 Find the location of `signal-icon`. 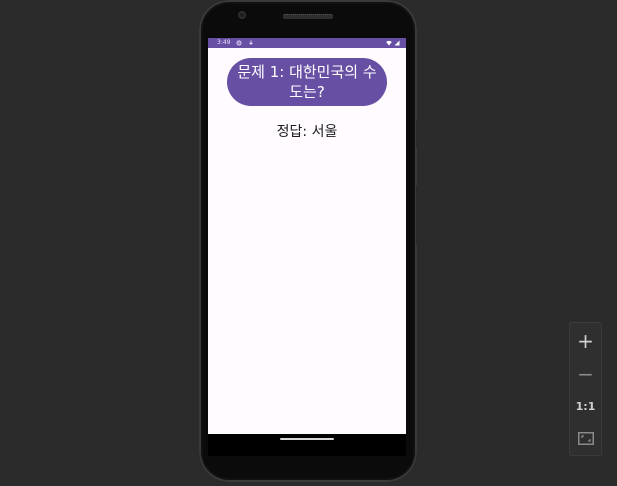

signal-icon is located at coordinates (397, 43).